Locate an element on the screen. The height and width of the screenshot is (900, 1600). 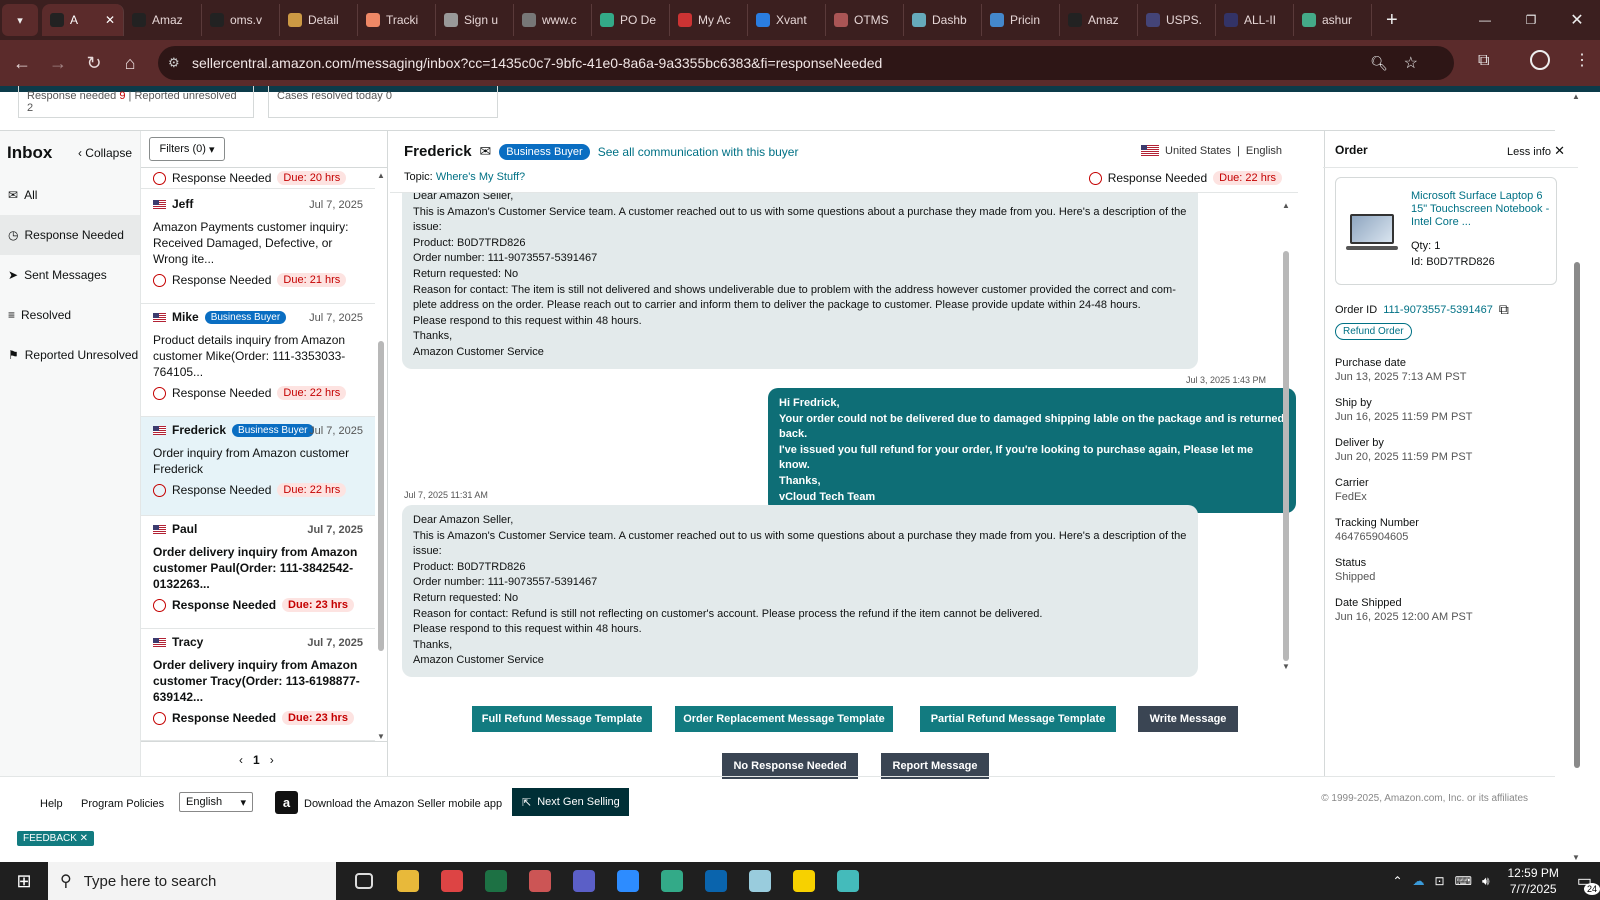
feedback-button: FEEDBACK ✕ is located at coordinates (56, 838).